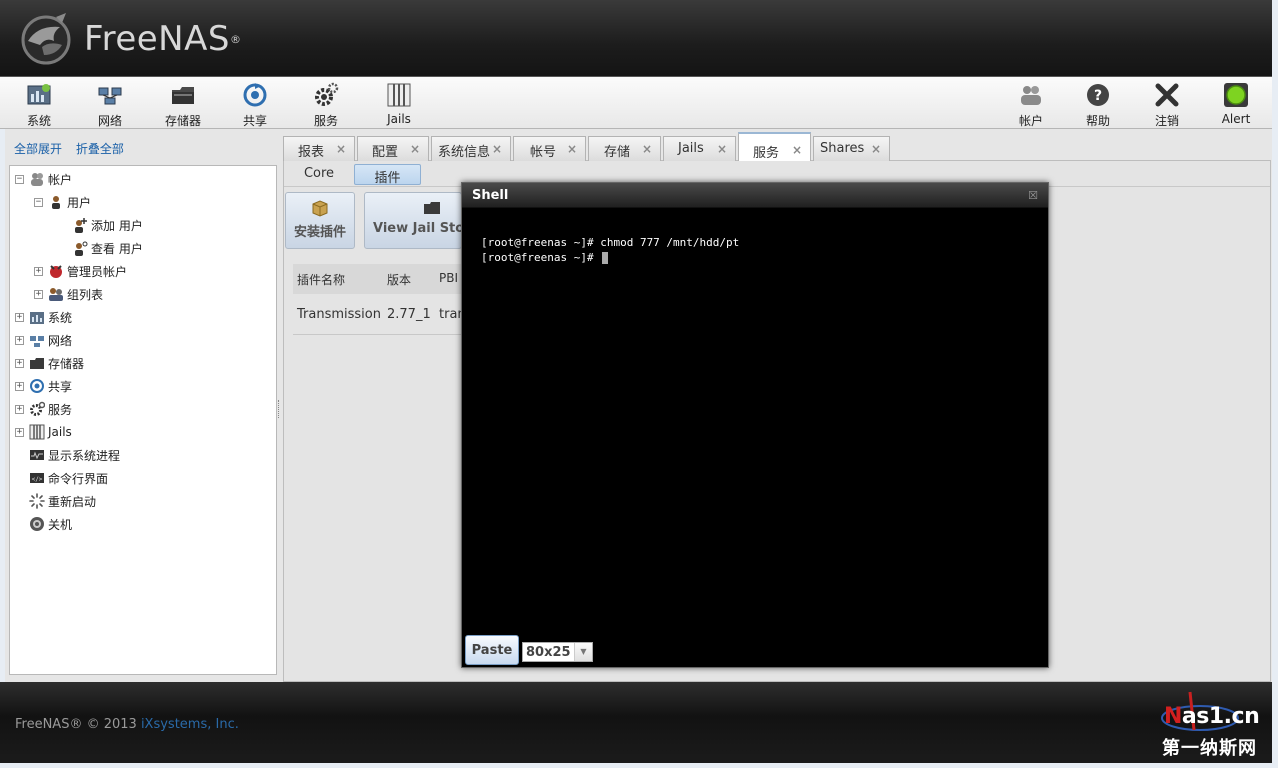 This screenshot has height=768, width=1278. What do you see at coordinates (60, 179) in the screenshot?
I see `tree-item-label: 帐户` at bounding box center [60, 179].